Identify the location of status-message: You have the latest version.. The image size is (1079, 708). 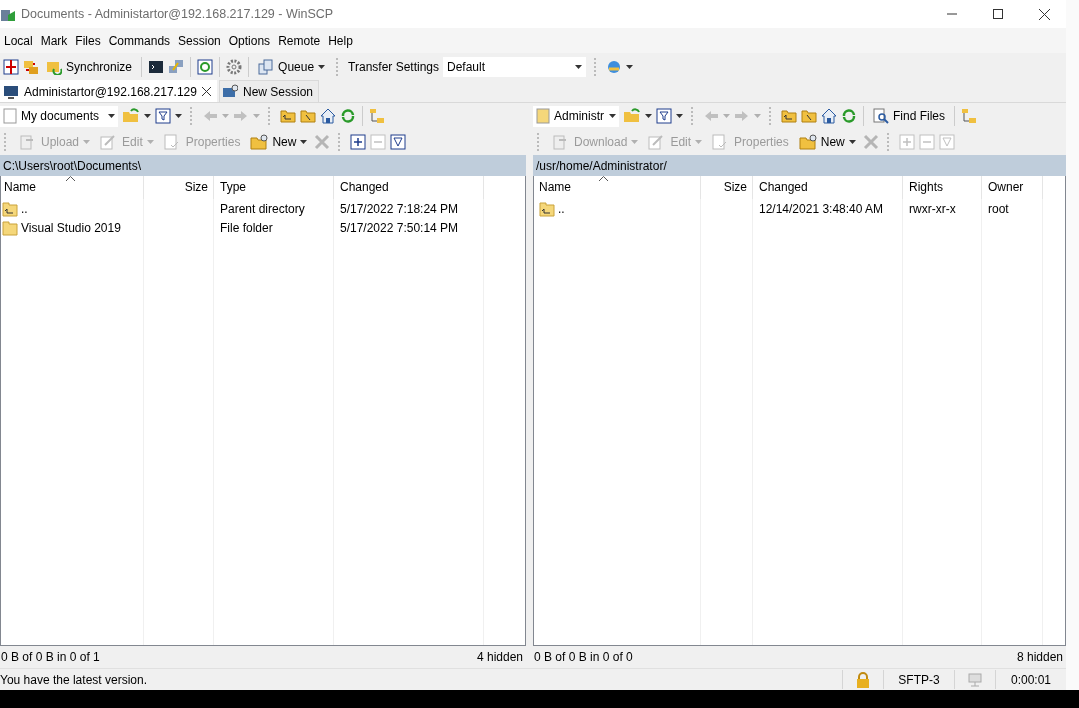
(74, 679).